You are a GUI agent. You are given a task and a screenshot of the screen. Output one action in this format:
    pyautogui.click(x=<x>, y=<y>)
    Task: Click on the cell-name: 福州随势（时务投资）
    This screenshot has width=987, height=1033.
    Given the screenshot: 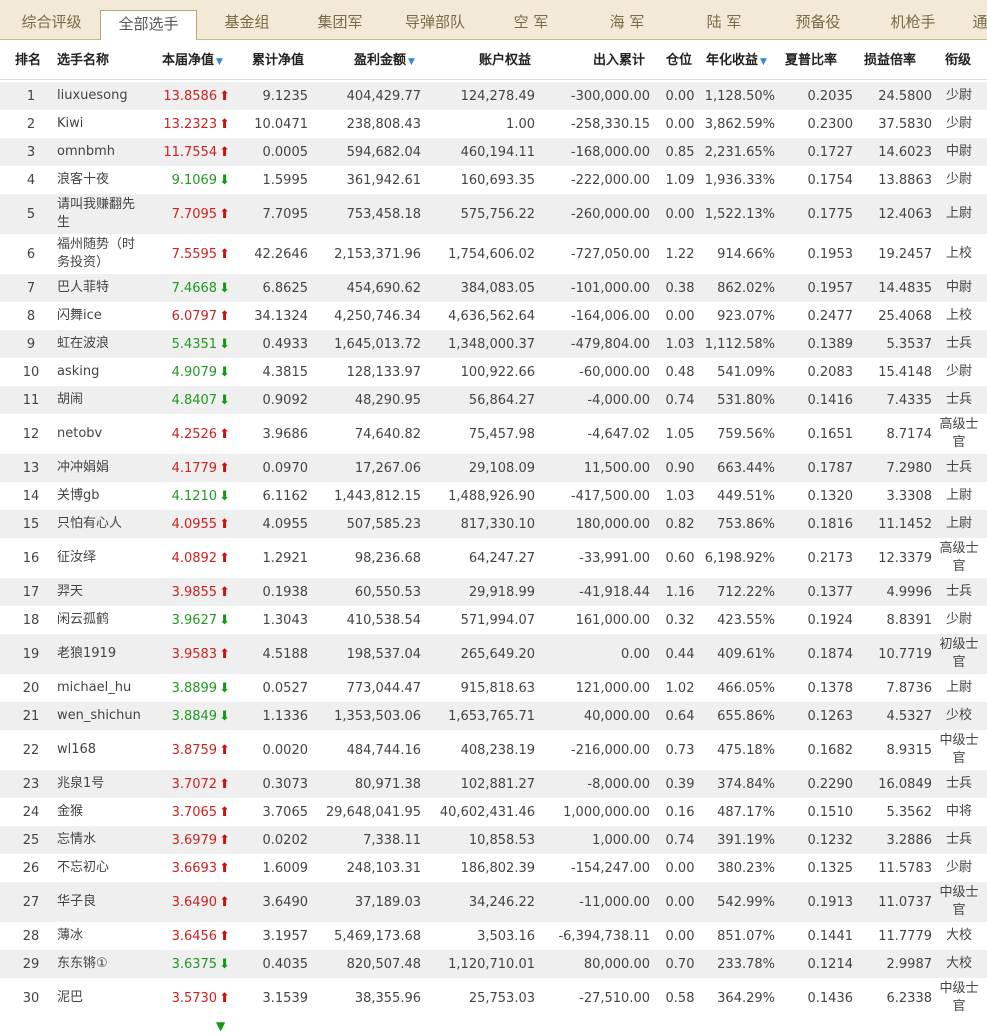 What is the action you would take?
    pyautogui.click(x=102, y=254)
    